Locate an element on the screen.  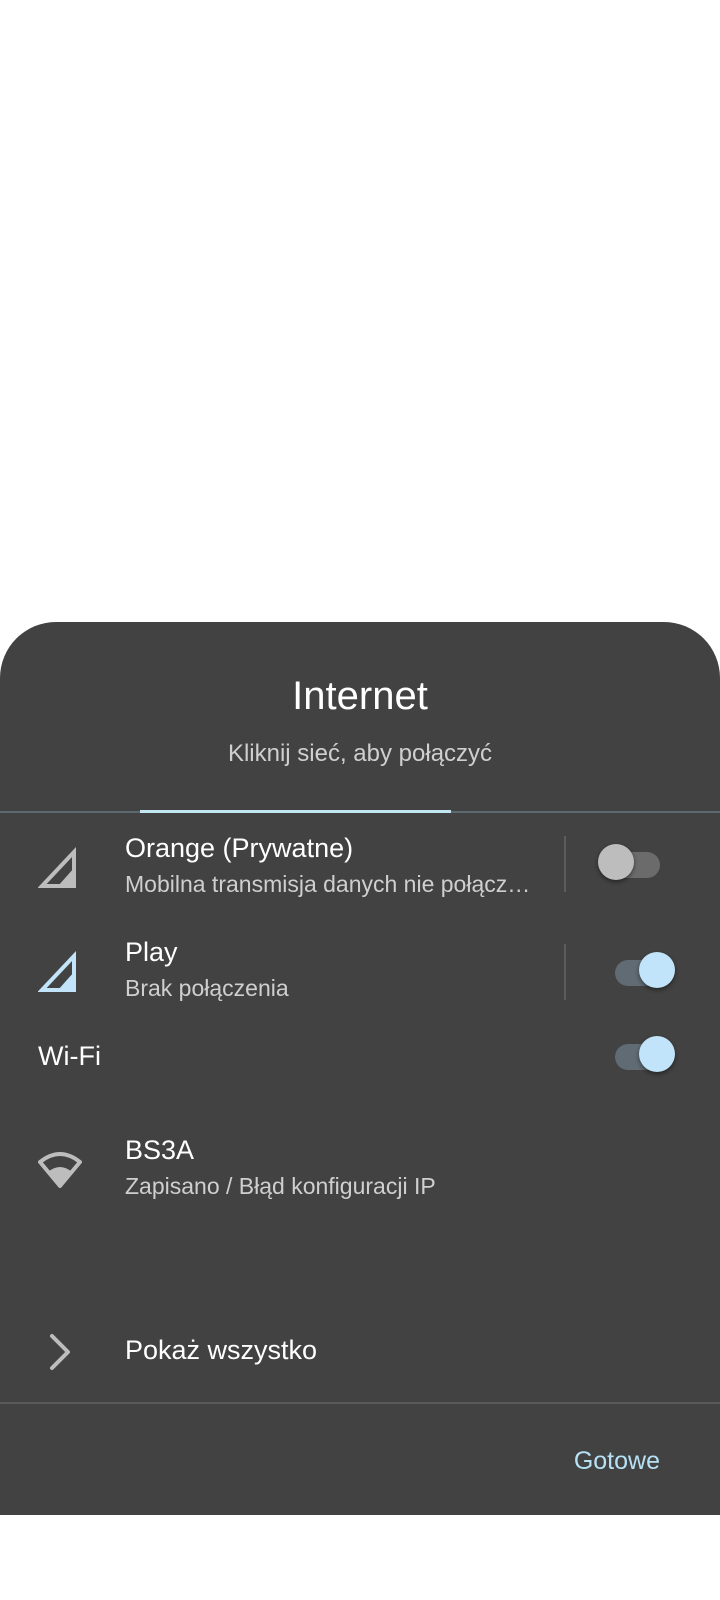
wifi-network-row: BS3A Zapisano / Błąd konfiguracji IP is located at coordinates (360, 1167).